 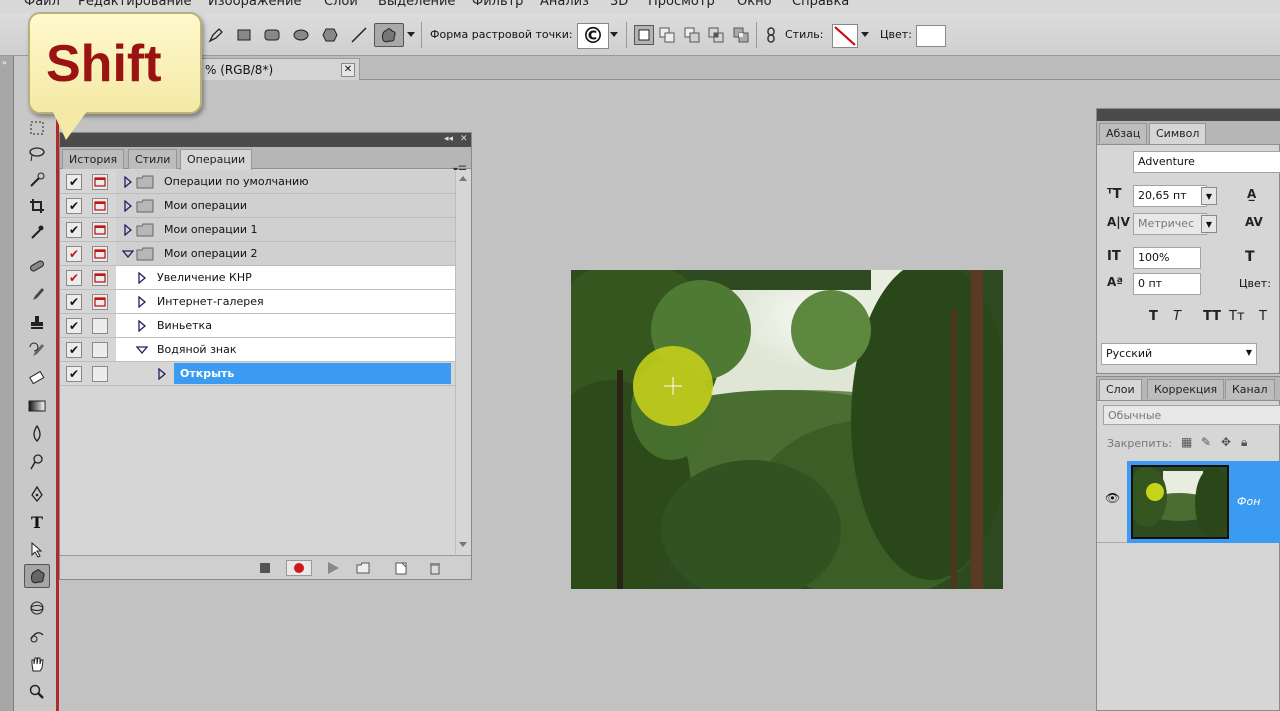 I want to click on menu-item: Анализ, so click(x=564, y=4).